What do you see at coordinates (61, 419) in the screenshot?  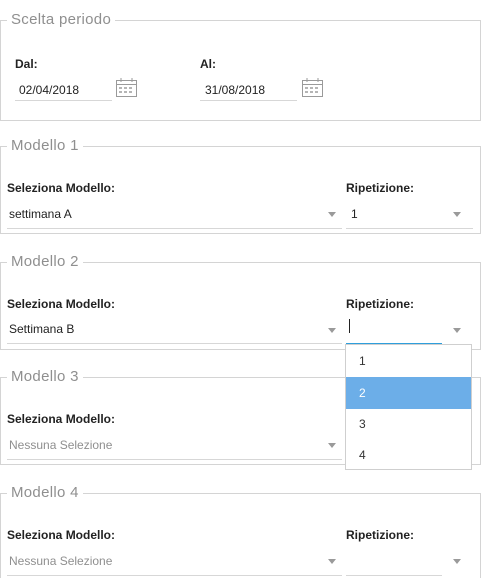 I see `modello-3-label: Seleziona Modello:` at bounding box center [61, 419].